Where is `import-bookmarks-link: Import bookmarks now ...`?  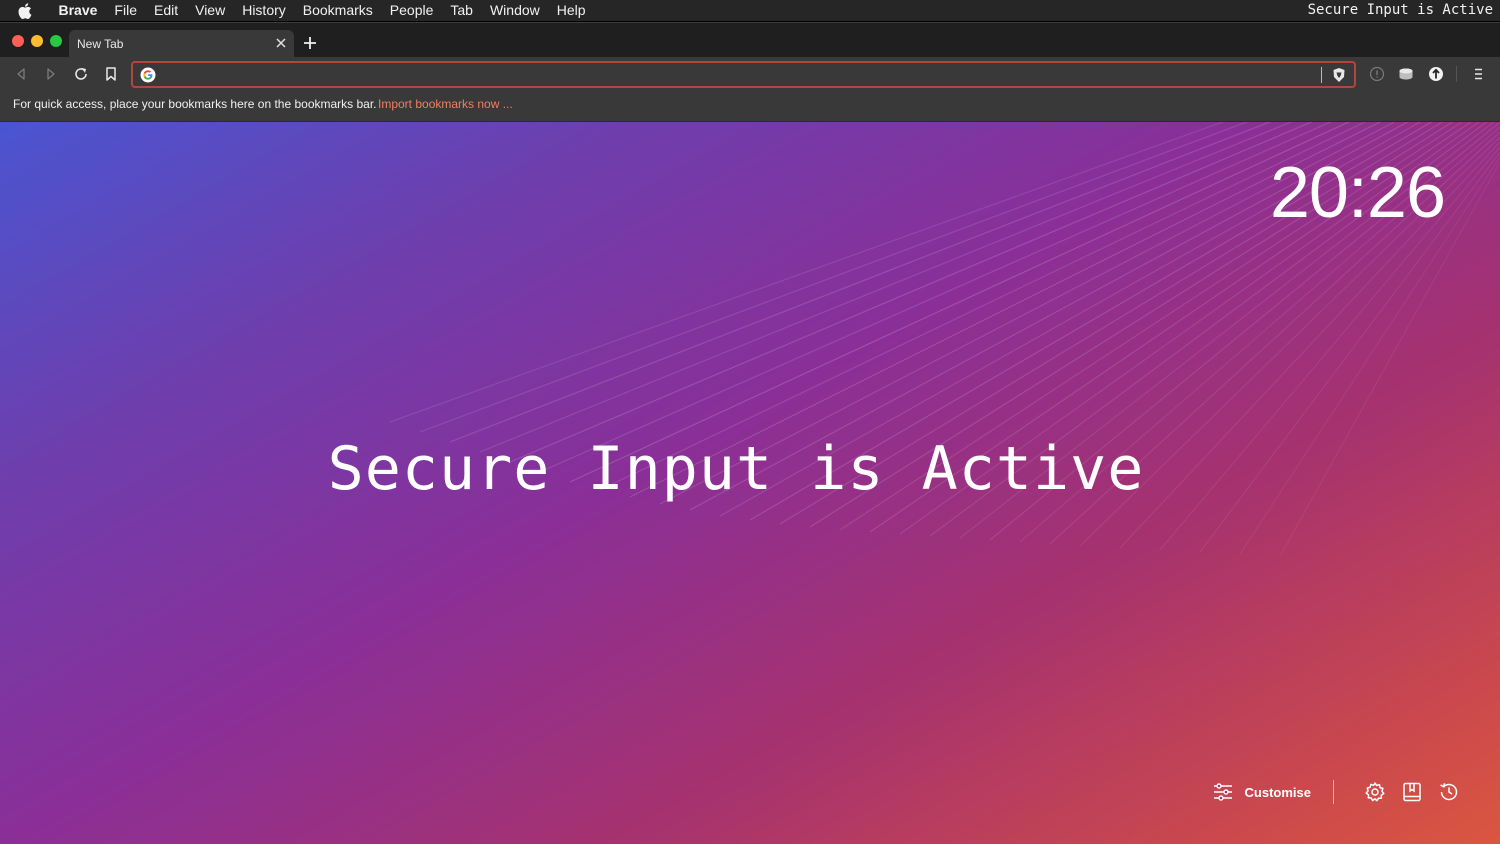
import-bookmarks-link: Import bookmarks now ... is located at coordinates (445, 104).